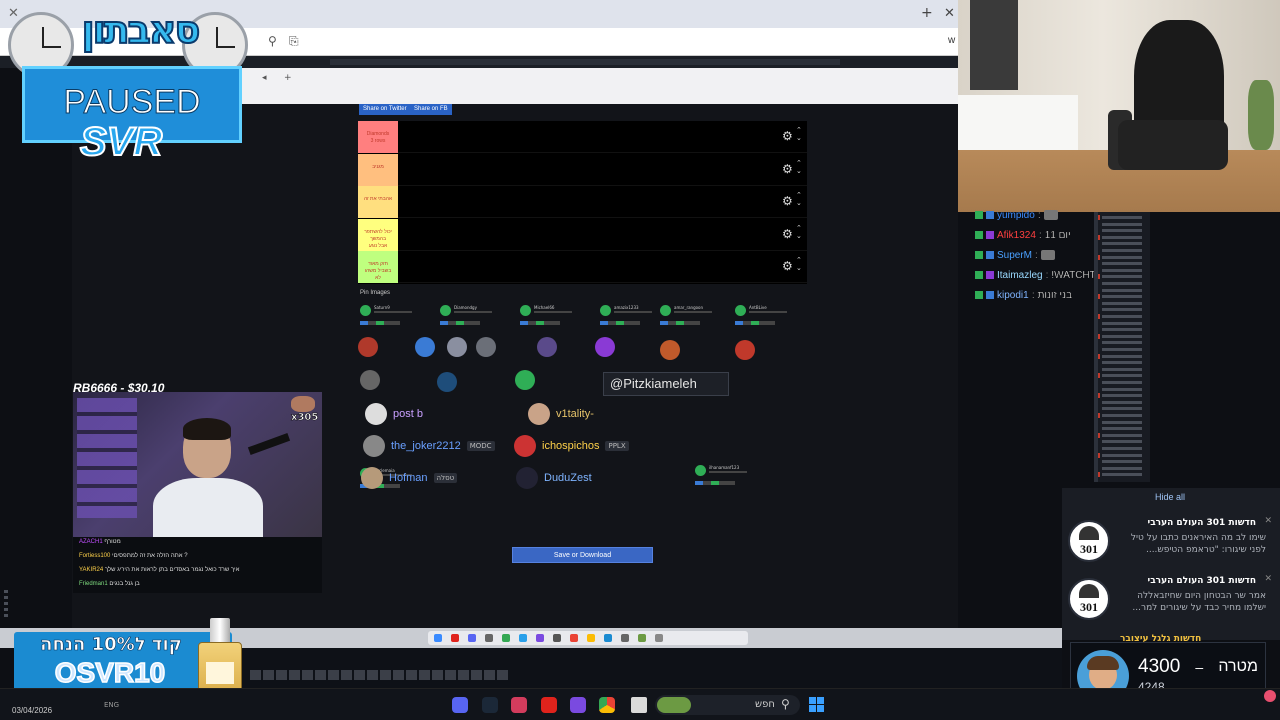 Image resolution: width=1280 pixels, height=720 pixels. What do you see at coordinates (571, 446) in the screenshot?
I see `user-entry: ichospichos PPLX` at bounding box center [571, 446].